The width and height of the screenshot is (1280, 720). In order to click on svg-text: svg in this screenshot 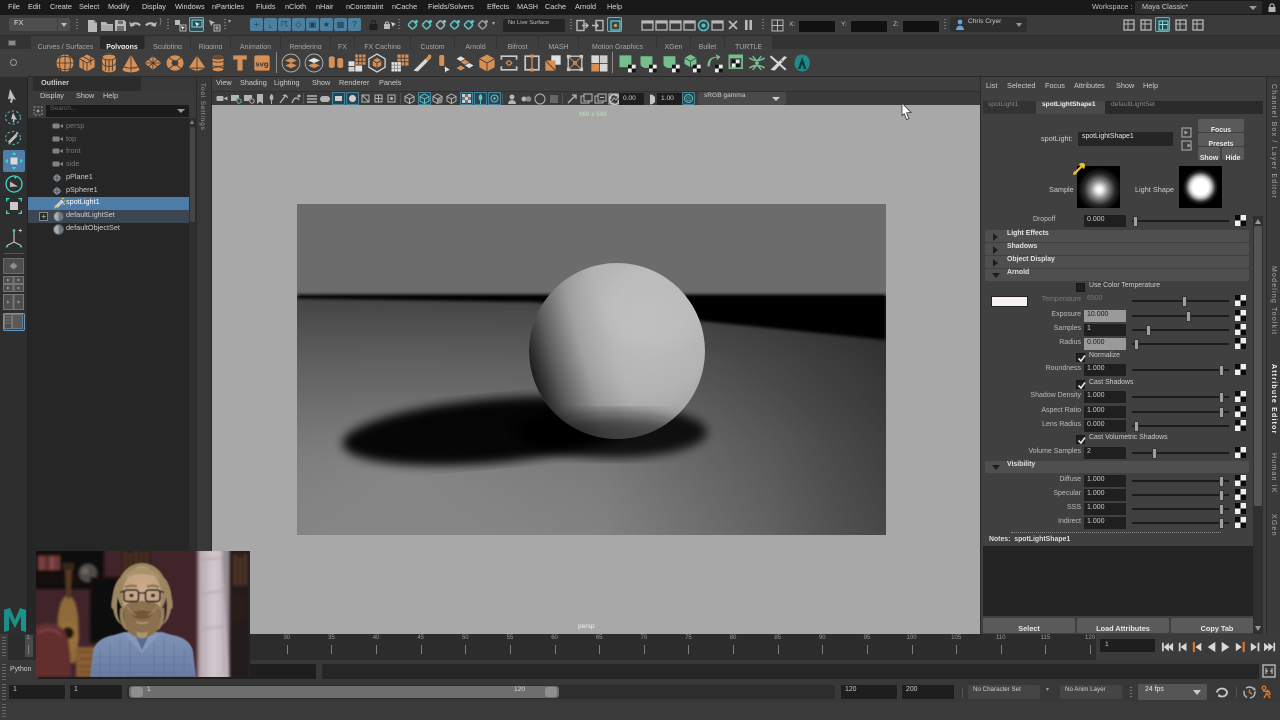, I will do `click(261, 63)`.